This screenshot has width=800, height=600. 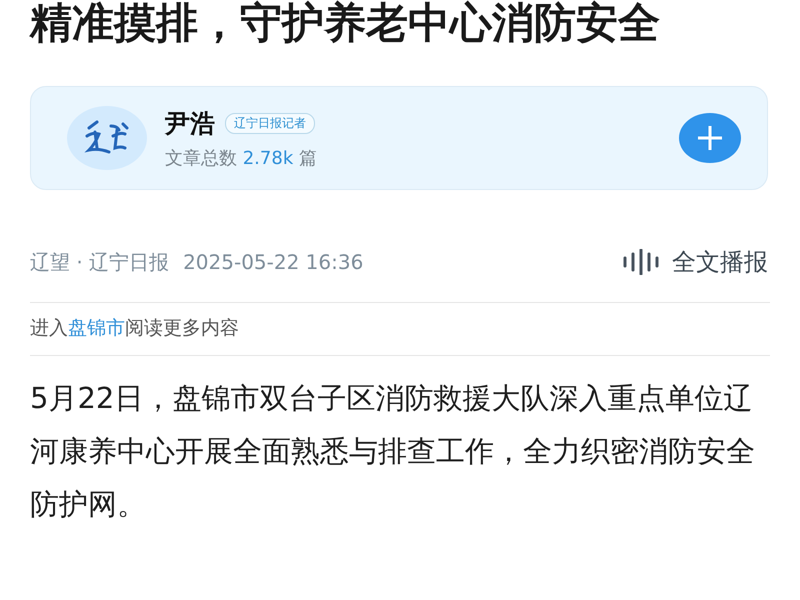 What do you see at coordinates (270, 123) in the screenshot?
I see `author-badge: 辽宁日报记者` at bounding box center [270, 123].